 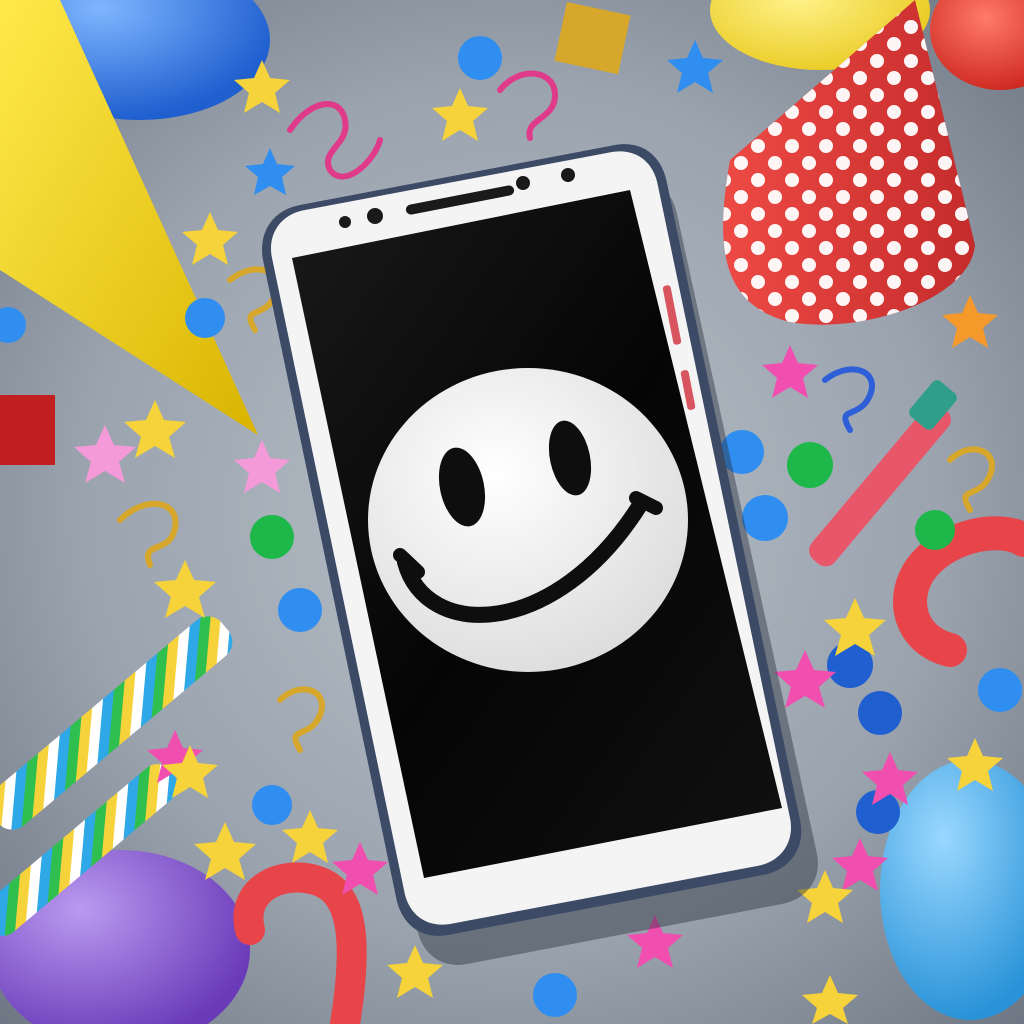 I want to click on phone-camera, so click(x=375, y=216).